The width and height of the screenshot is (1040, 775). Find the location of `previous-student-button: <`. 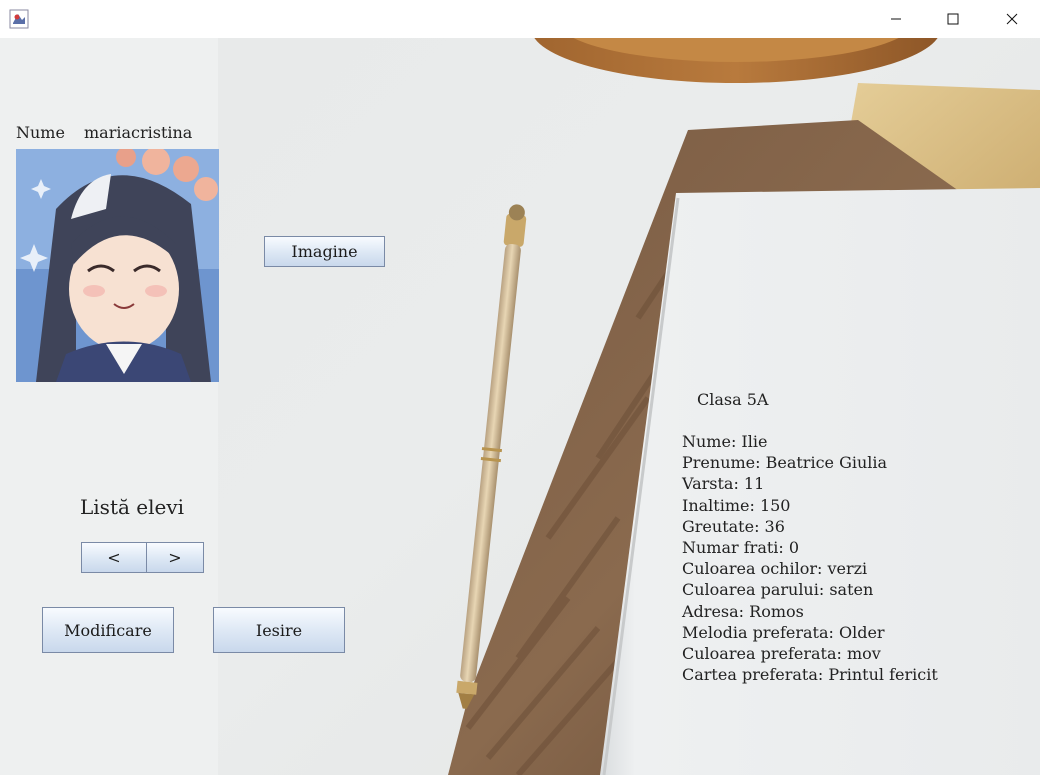

previous-student-button: < is located at coordinates (114, 557).